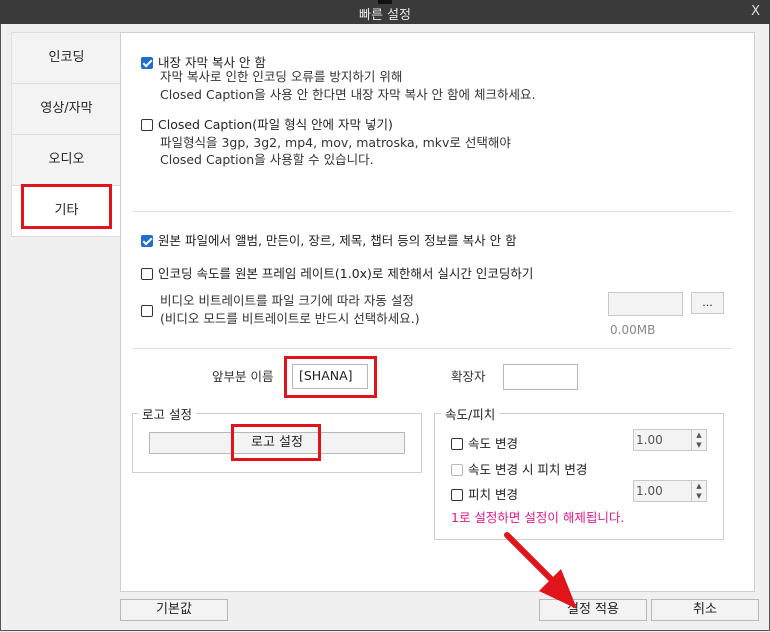  I want to click on speed-down-icon: ▼, so click(698, 445).